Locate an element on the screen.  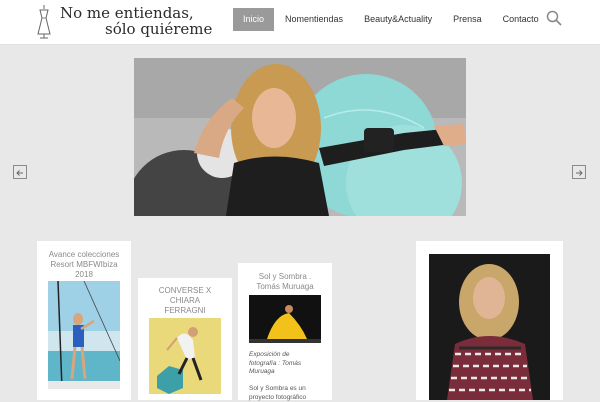
arrow-left-icon is located at coordinates (19, 173).